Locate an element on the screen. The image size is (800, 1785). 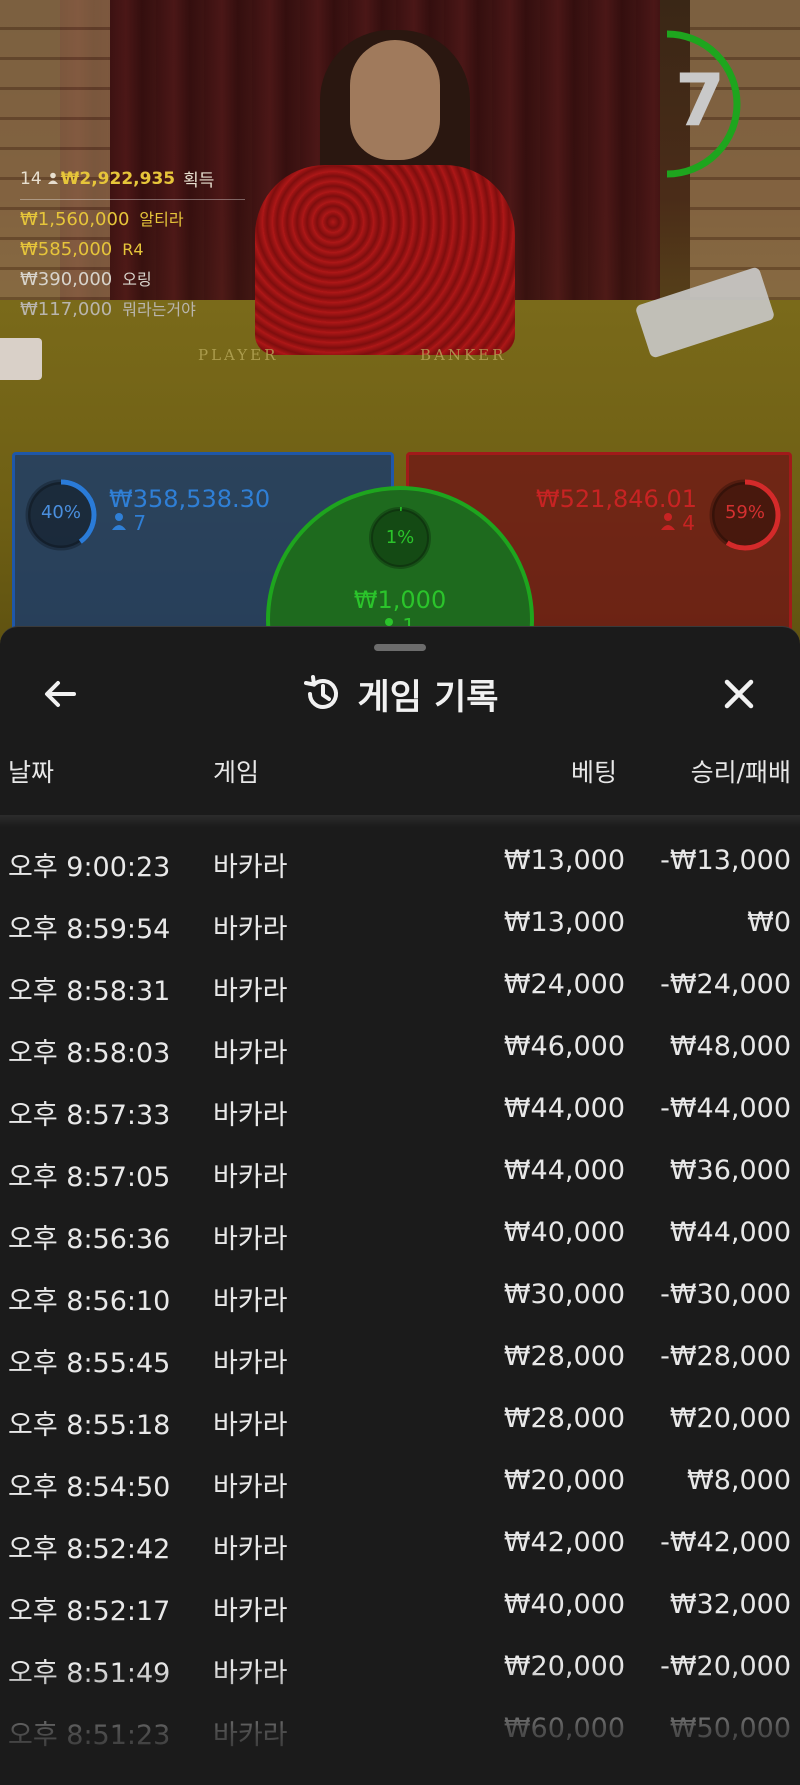
row-win-loss: ₩36,000 is located at coordinates (730, 1170).